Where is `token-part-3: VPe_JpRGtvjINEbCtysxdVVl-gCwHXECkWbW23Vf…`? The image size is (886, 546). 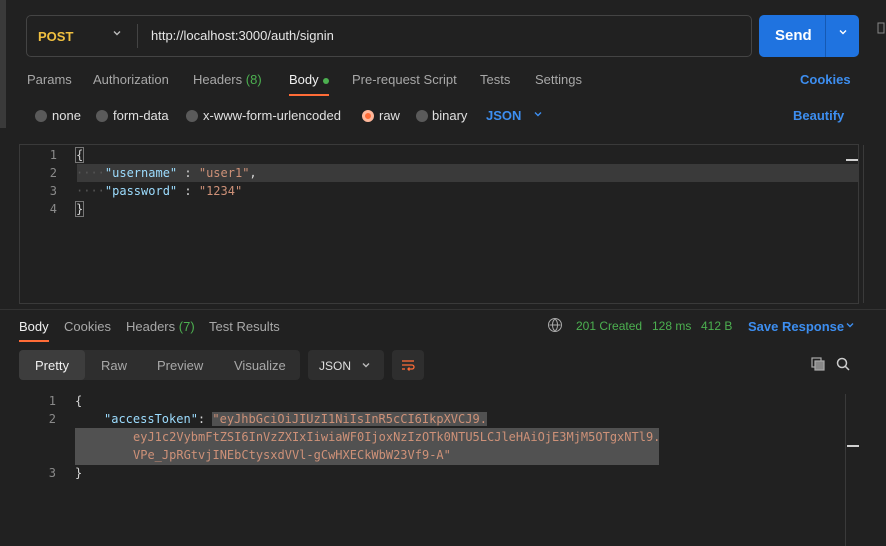 token-part-3: VPe_JpRGtvjINEbCtysxdVVl-gCwHXECkWbW23Vf… is located at coordinates (288, 455).